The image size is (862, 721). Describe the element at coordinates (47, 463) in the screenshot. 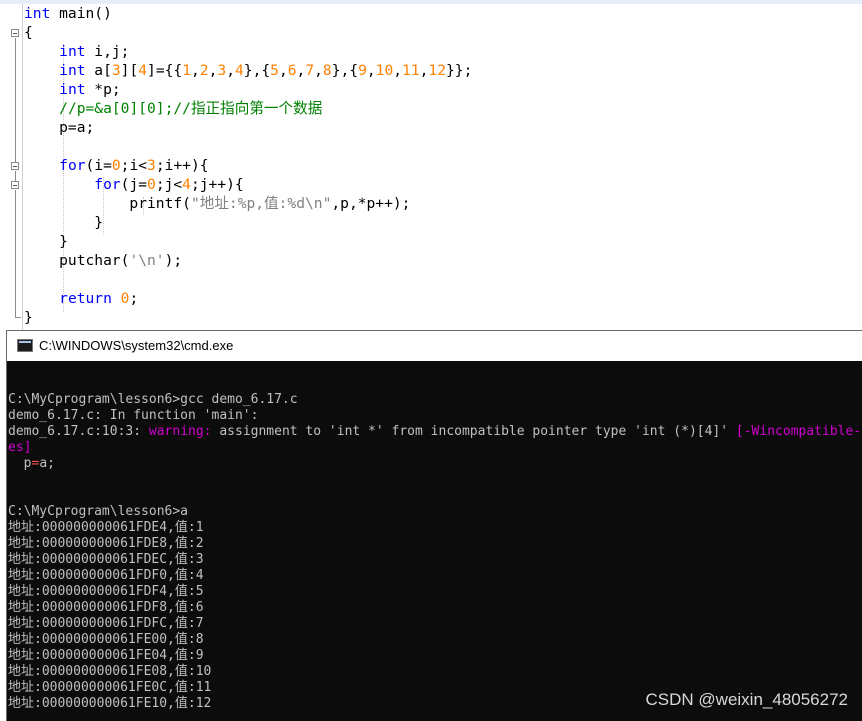

I see `console-text: a;` at that location.